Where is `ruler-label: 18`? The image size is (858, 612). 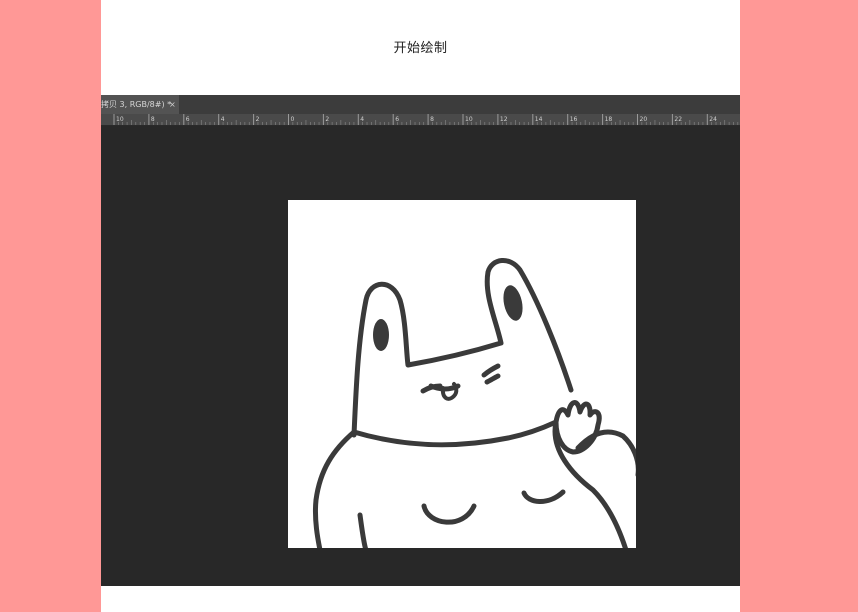 ruler-label: 18 is located at coordinates (609, 119).